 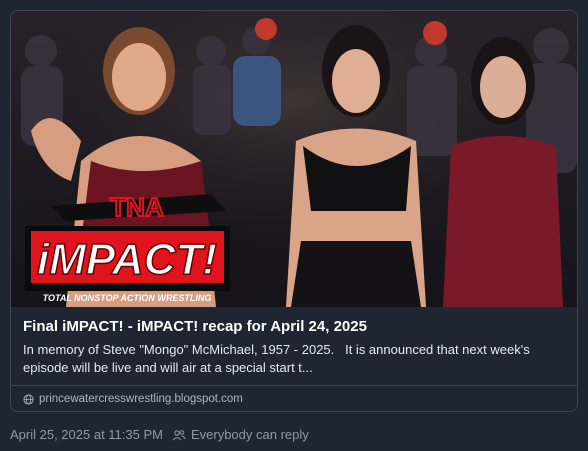 I want to click on logo-brand-text: TNA, so click(x=137, y=207).